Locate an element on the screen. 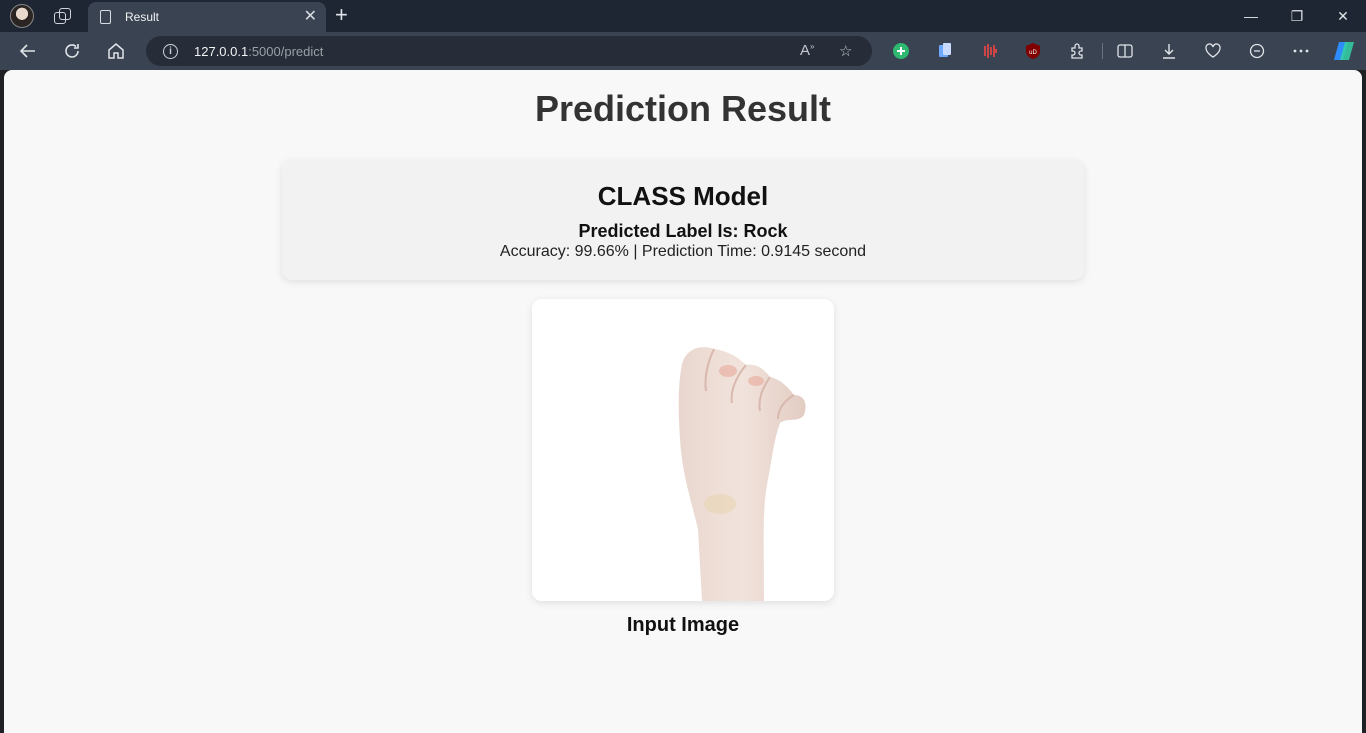 This screenshot has width=1366, height=733. predicted-label: Predicted Label Is: Rock is located at coordinates (683, 231).